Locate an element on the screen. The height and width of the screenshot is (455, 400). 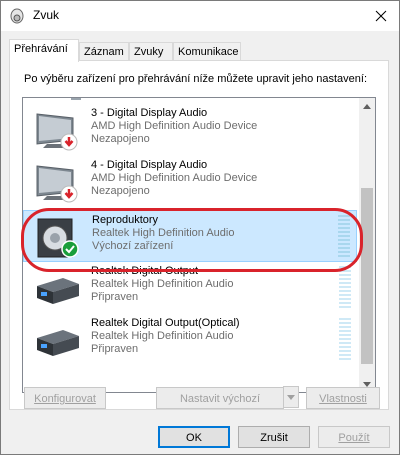
set-default-dropdown-button is located at coordinates (291, 397).